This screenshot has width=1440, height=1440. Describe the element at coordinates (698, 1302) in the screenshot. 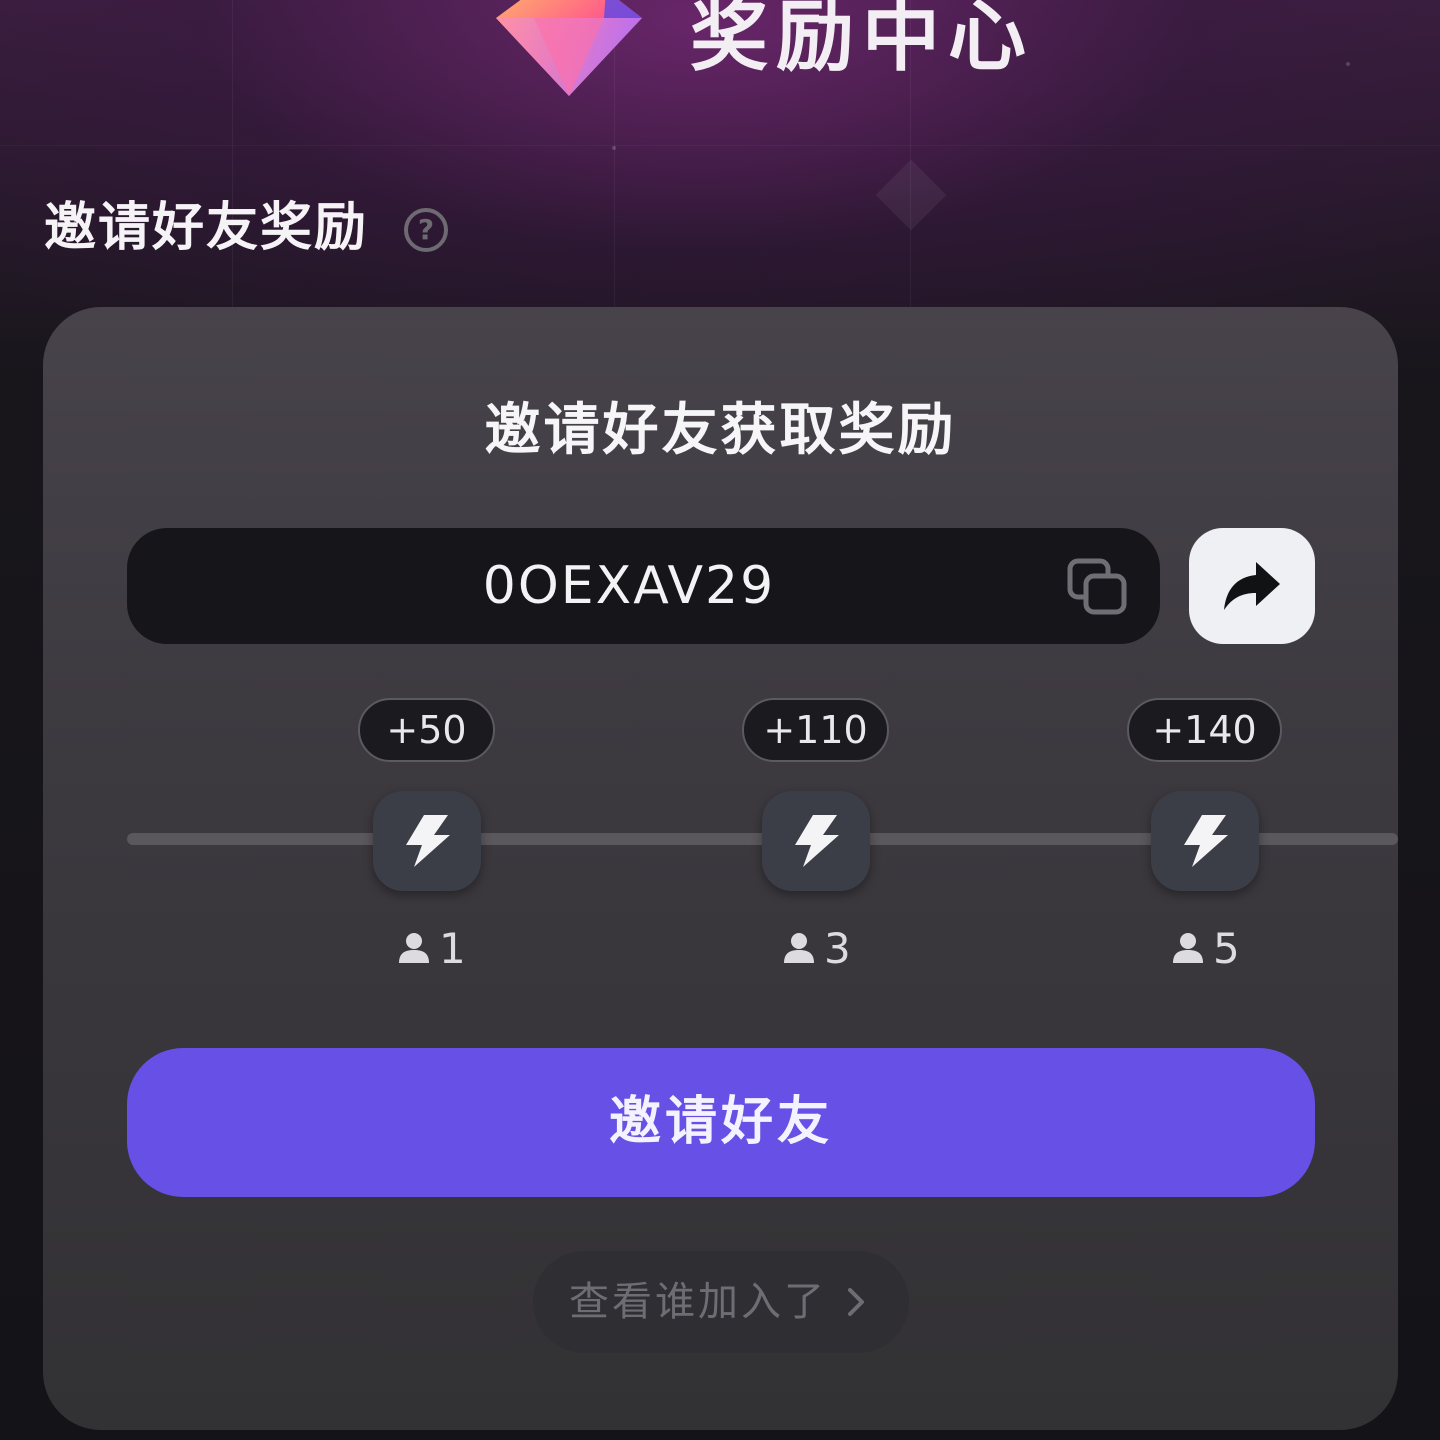

I see `view-joined-label: 查看谁加入了` at that location.